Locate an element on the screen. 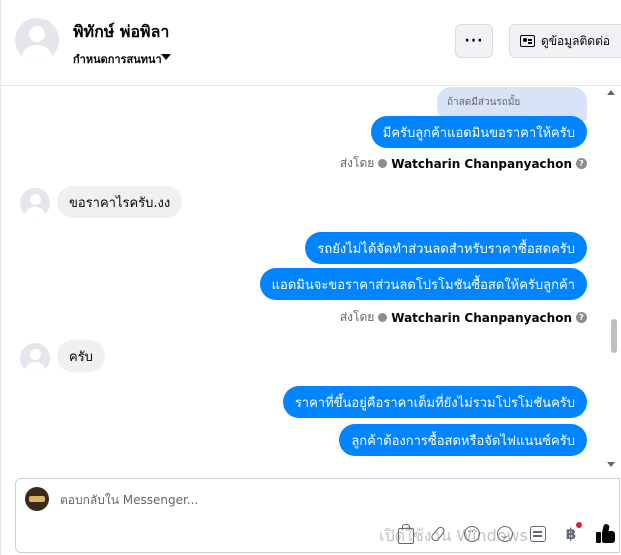 This screenshot has width=621, height=555. scrollbar is located at coordinates (614, 277).